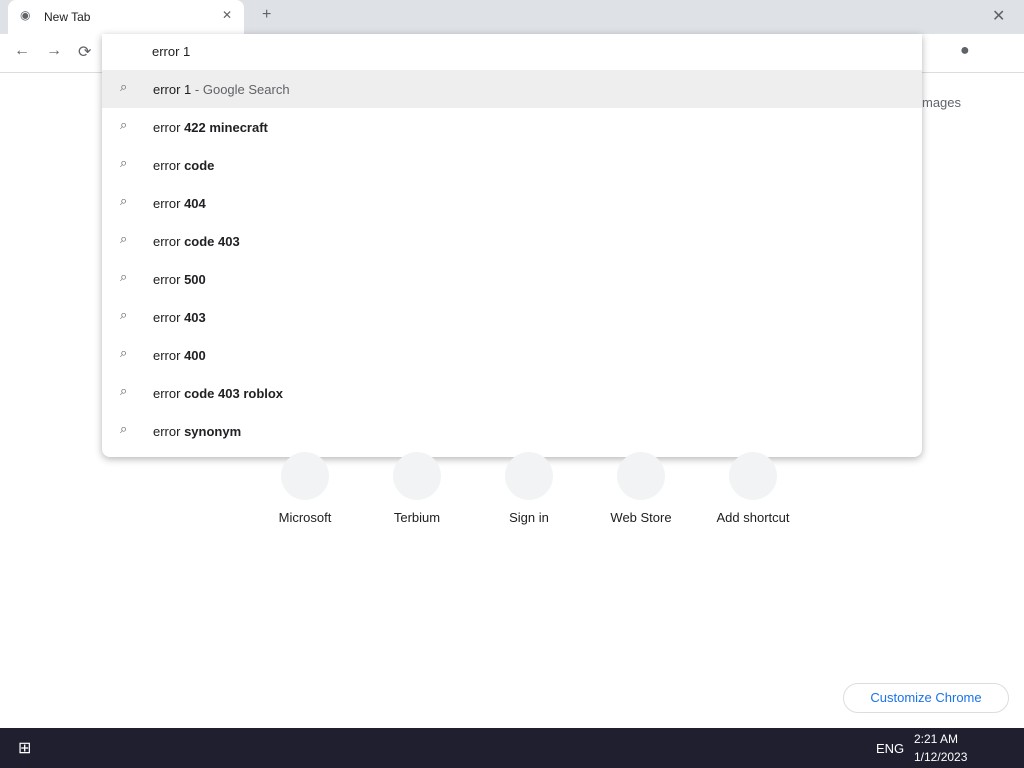 This screenshot has width=1024, height=768. I want to click on taskbar: ⊞ ENG 2:21 AM 1/12/2023, so click(512, 748).